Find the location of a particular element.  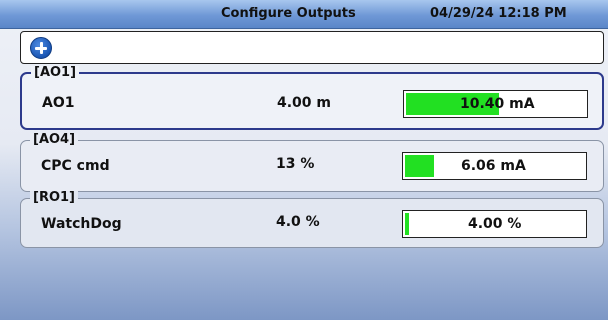

meter-text: 4.00 % is located at coordinates (495, 224).